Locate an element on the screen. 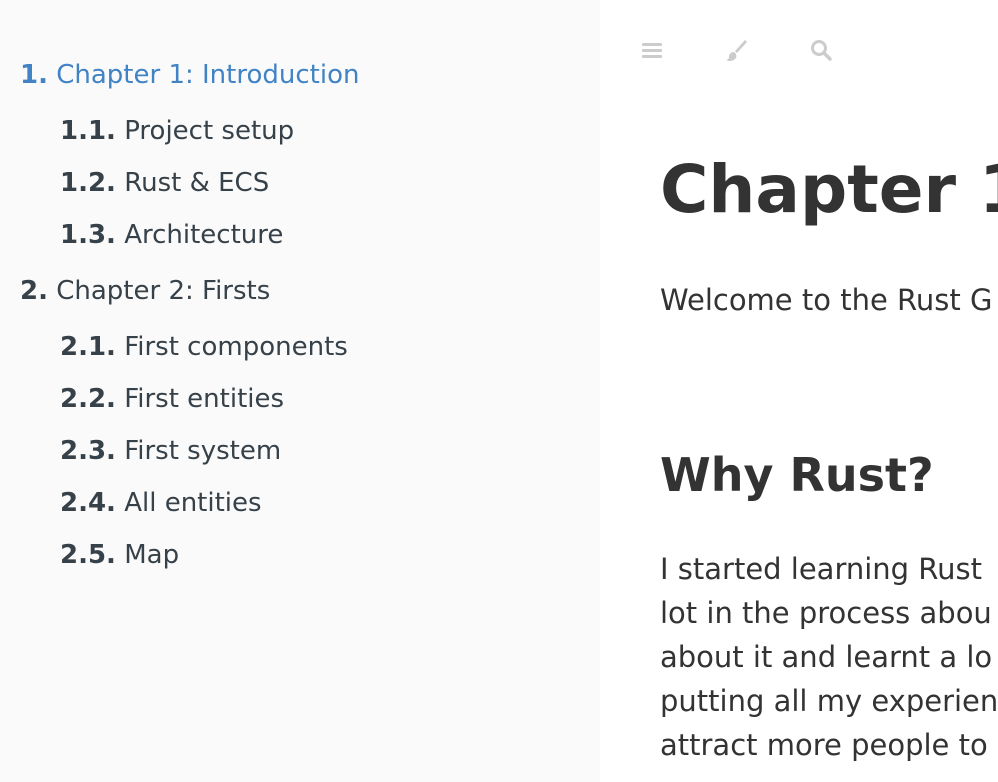  paragraph-line: putting all my experien is located at coordinates (829, 701).